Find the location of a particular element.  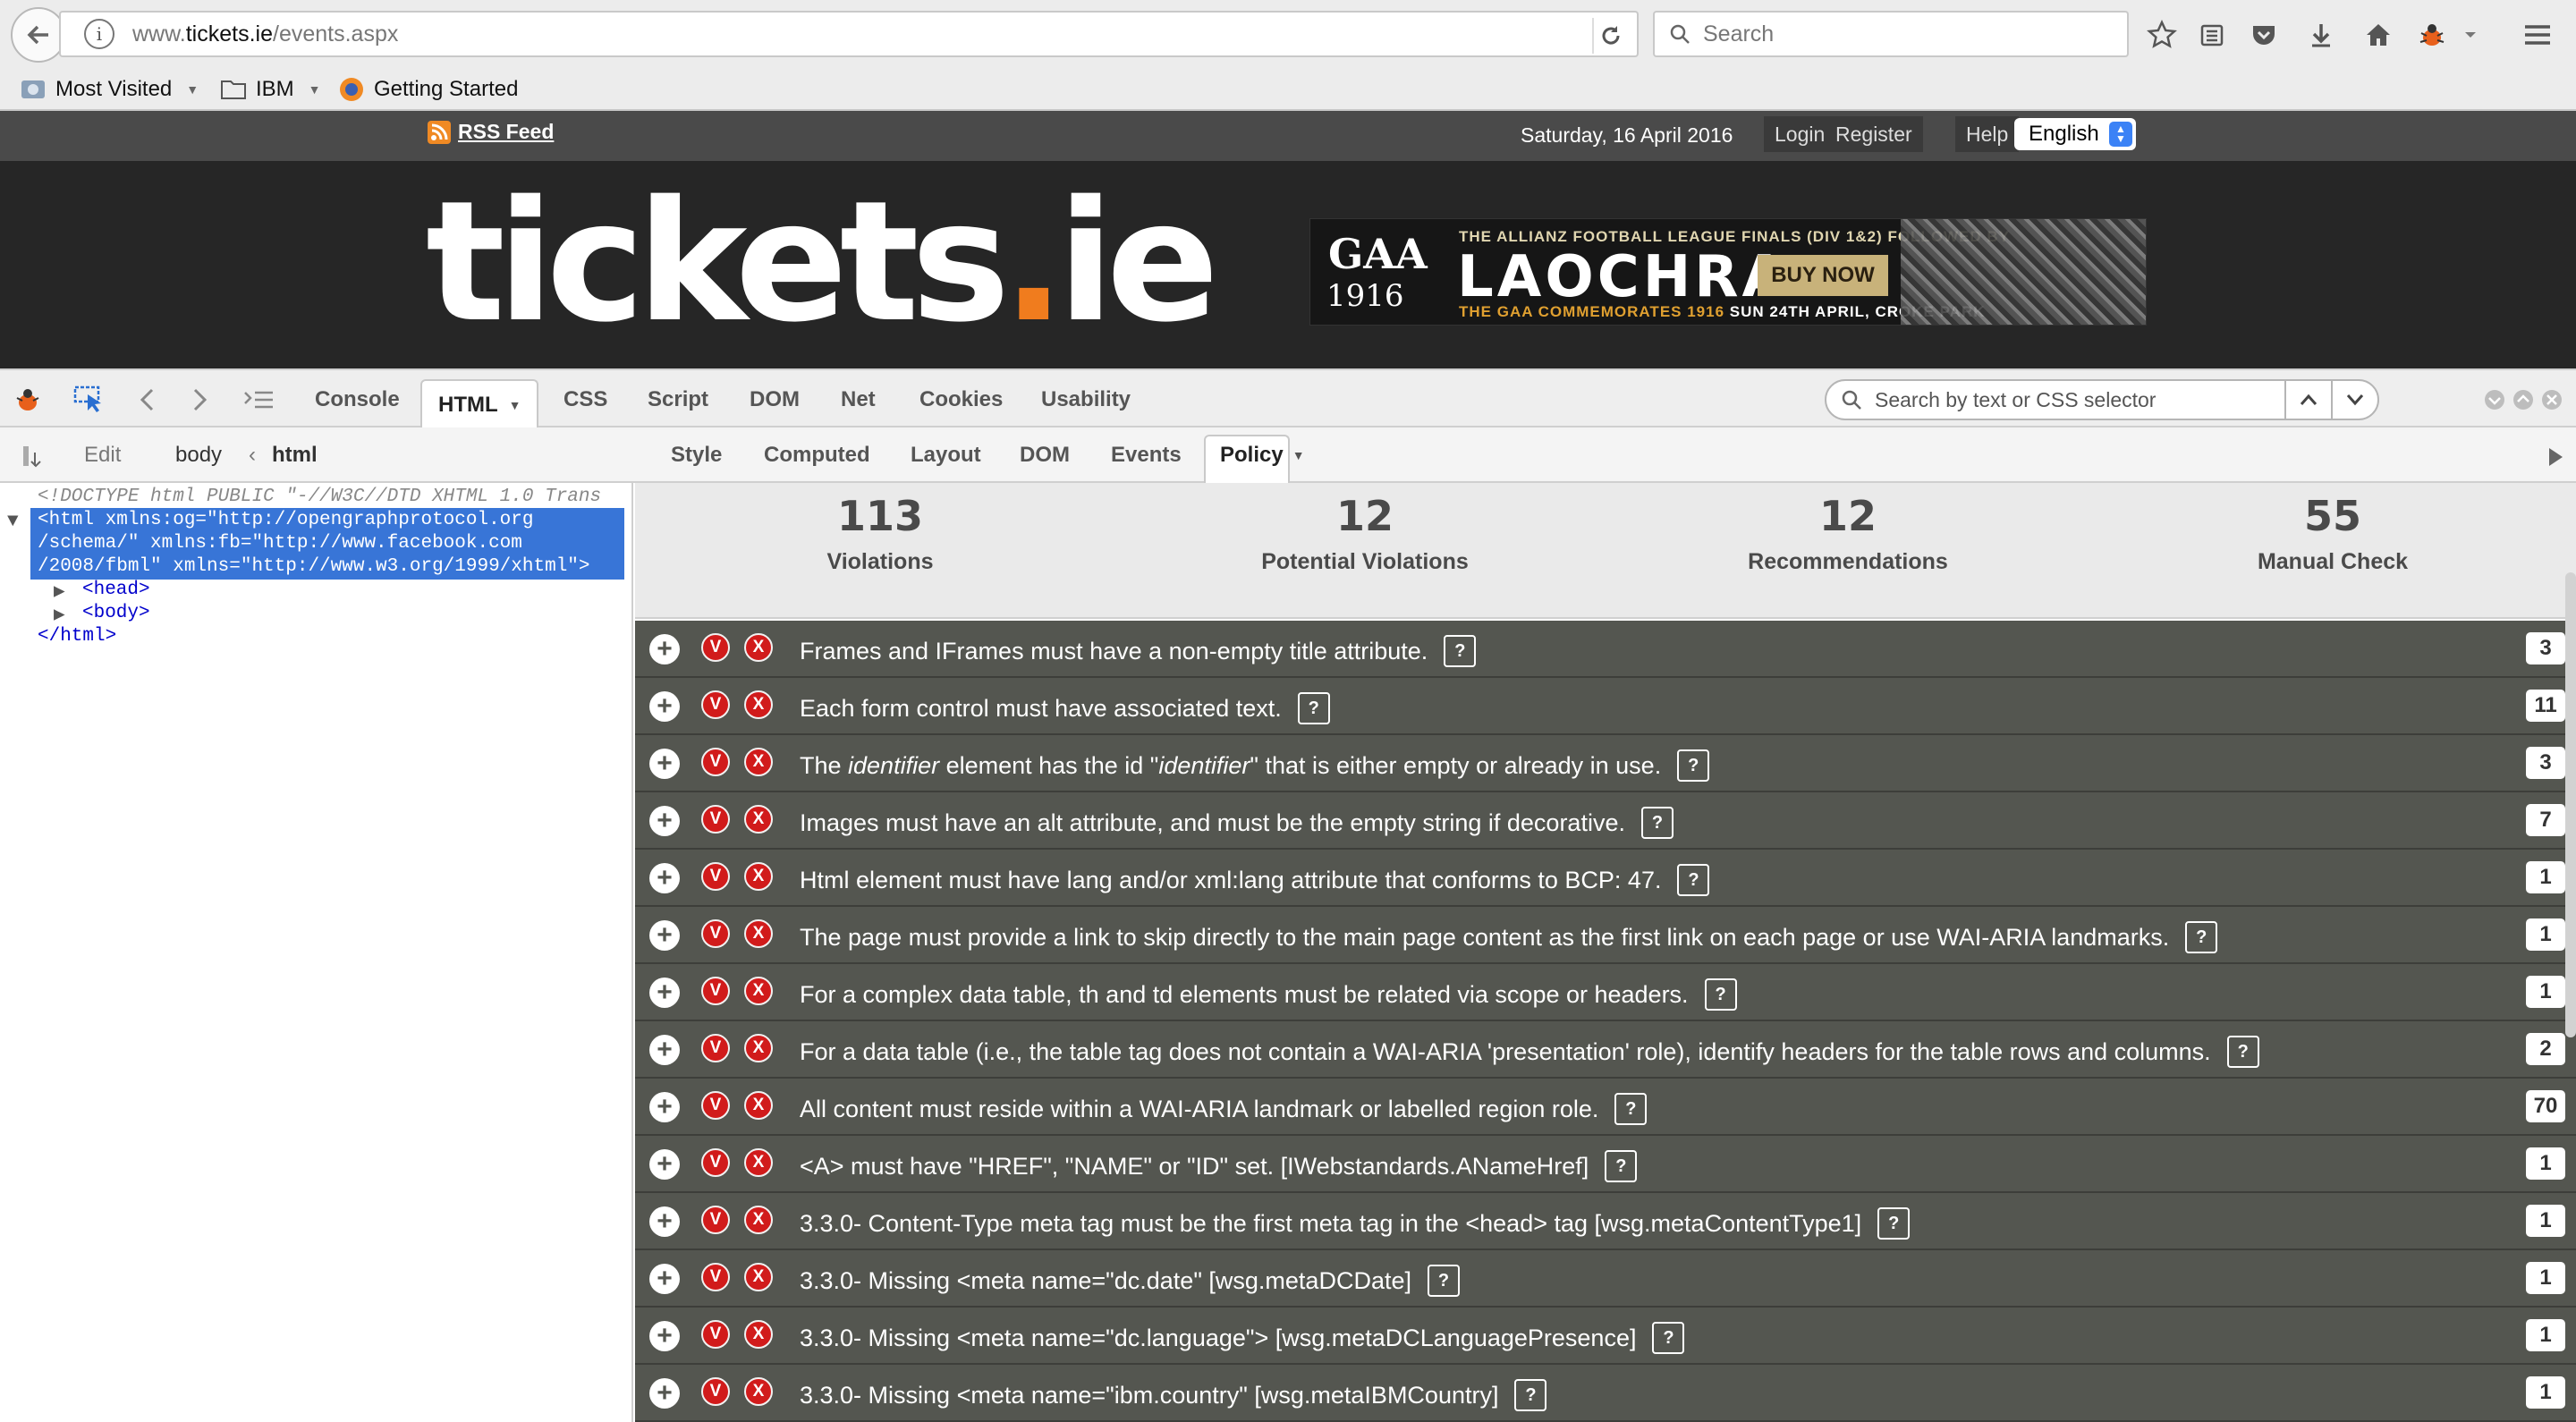

bookmark-getting-started: Getting Started is located at coordinates (428, 89).